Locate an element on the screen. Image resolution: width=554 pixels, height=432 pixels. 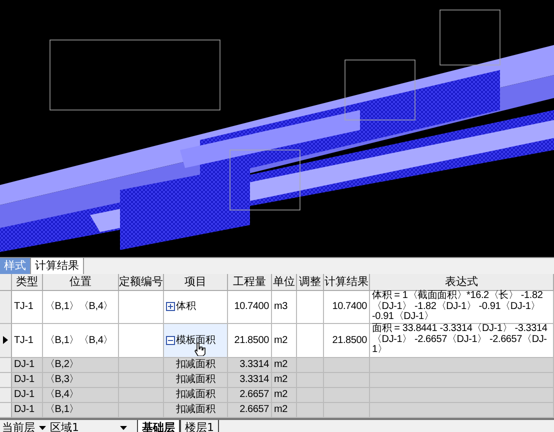
column-header: 项目 is located at coordinates (196, 282).